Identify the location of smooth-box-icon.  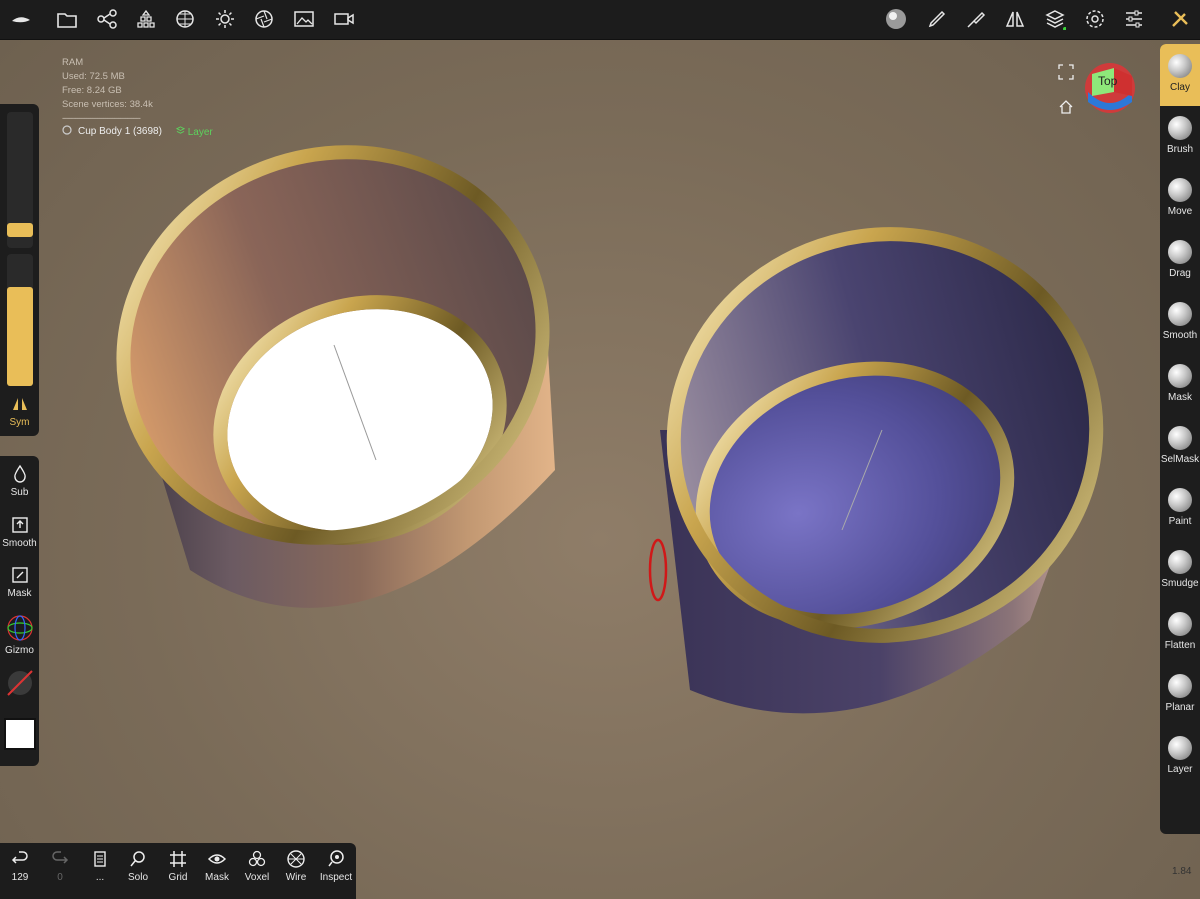
(20, 525).